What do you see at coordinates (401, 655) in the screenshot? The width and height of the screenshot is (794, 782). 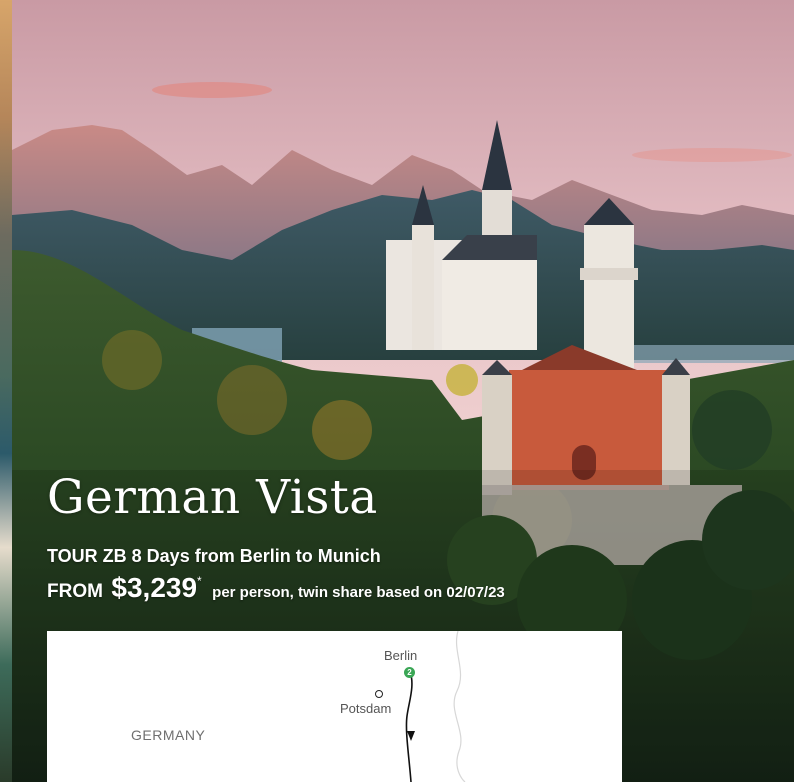 I see `map-city-label-berlin: Berlin` at bounding box center [401, 655].